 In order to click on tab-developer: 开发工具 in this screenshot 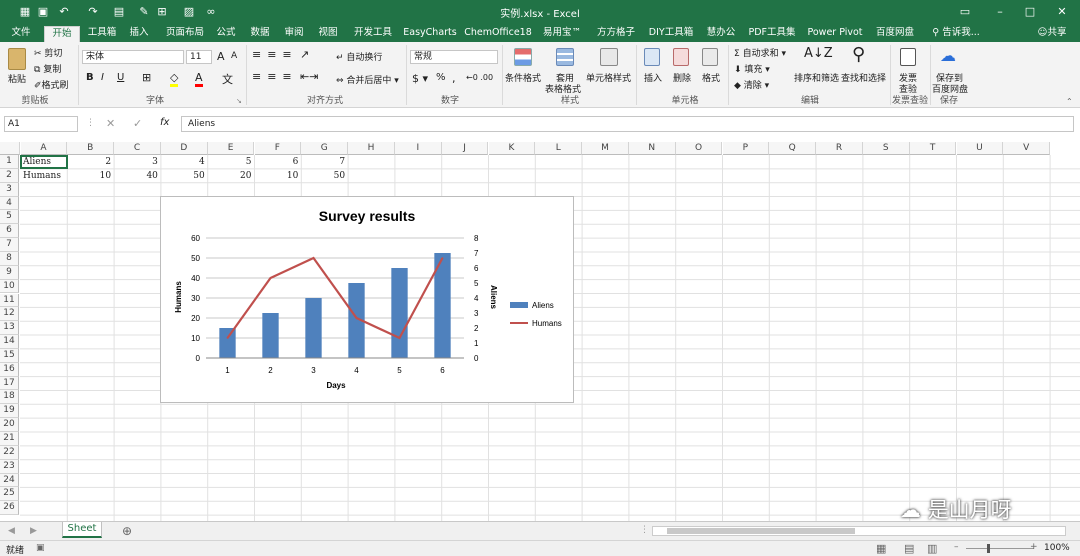, I will do `click(373, 34)`.